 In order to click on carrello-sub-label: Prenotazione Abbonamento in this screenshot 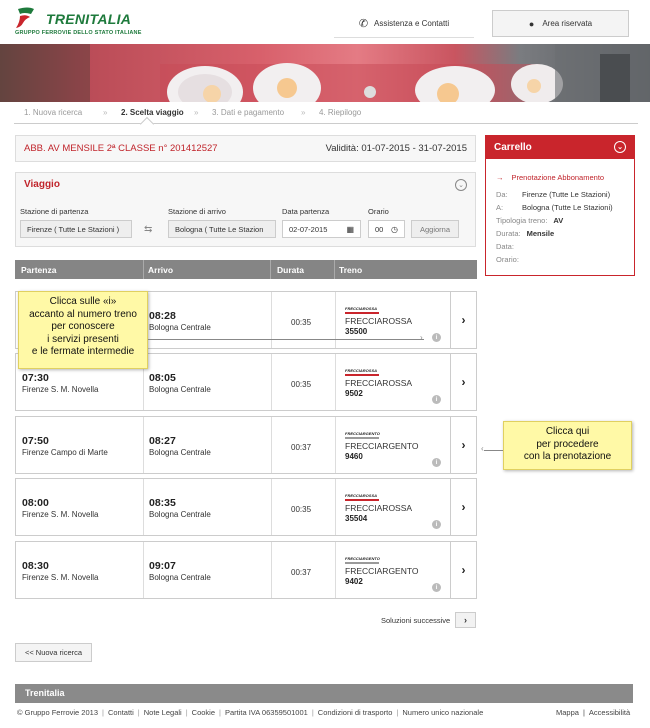, I will do `click(558, 177)`.